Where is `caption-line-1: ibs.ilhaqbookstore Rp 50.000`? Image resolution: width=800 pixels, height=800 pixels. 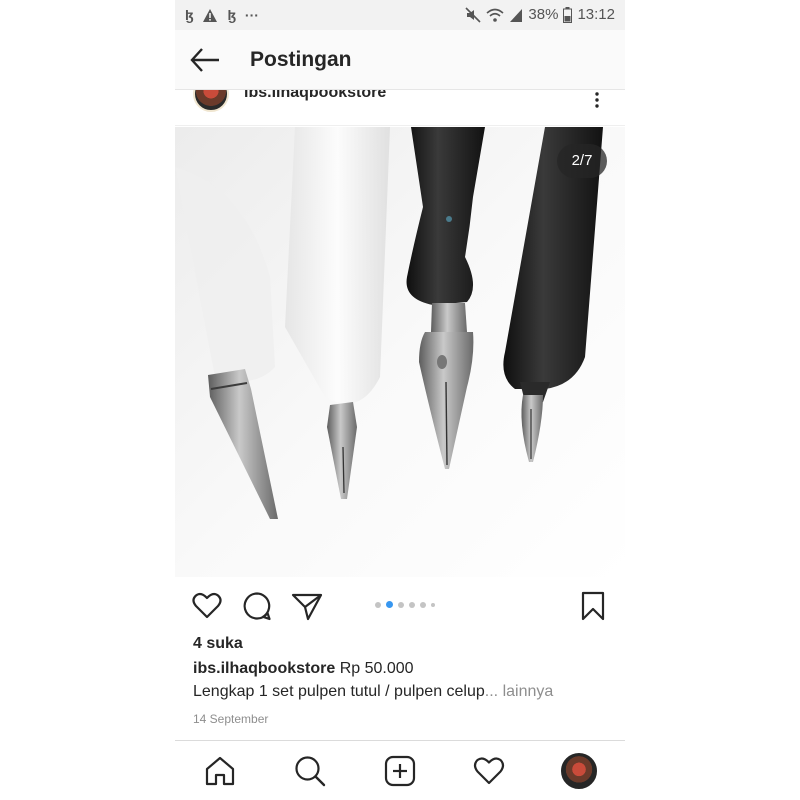
caption-line-1: ibs.ilhaqbookstore Rp 50.000 is located at coordinates (303, 669).